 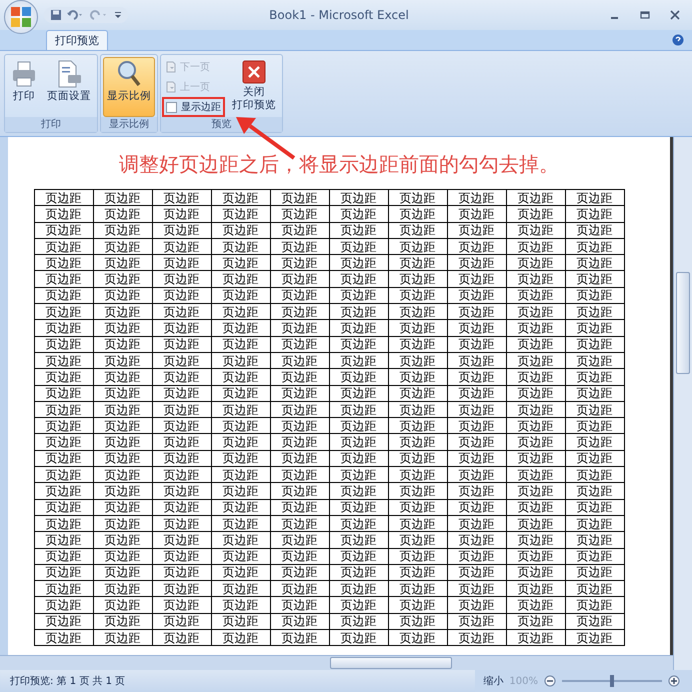 I want to click on zoom-value: 100%, so click(x=523, y=681).